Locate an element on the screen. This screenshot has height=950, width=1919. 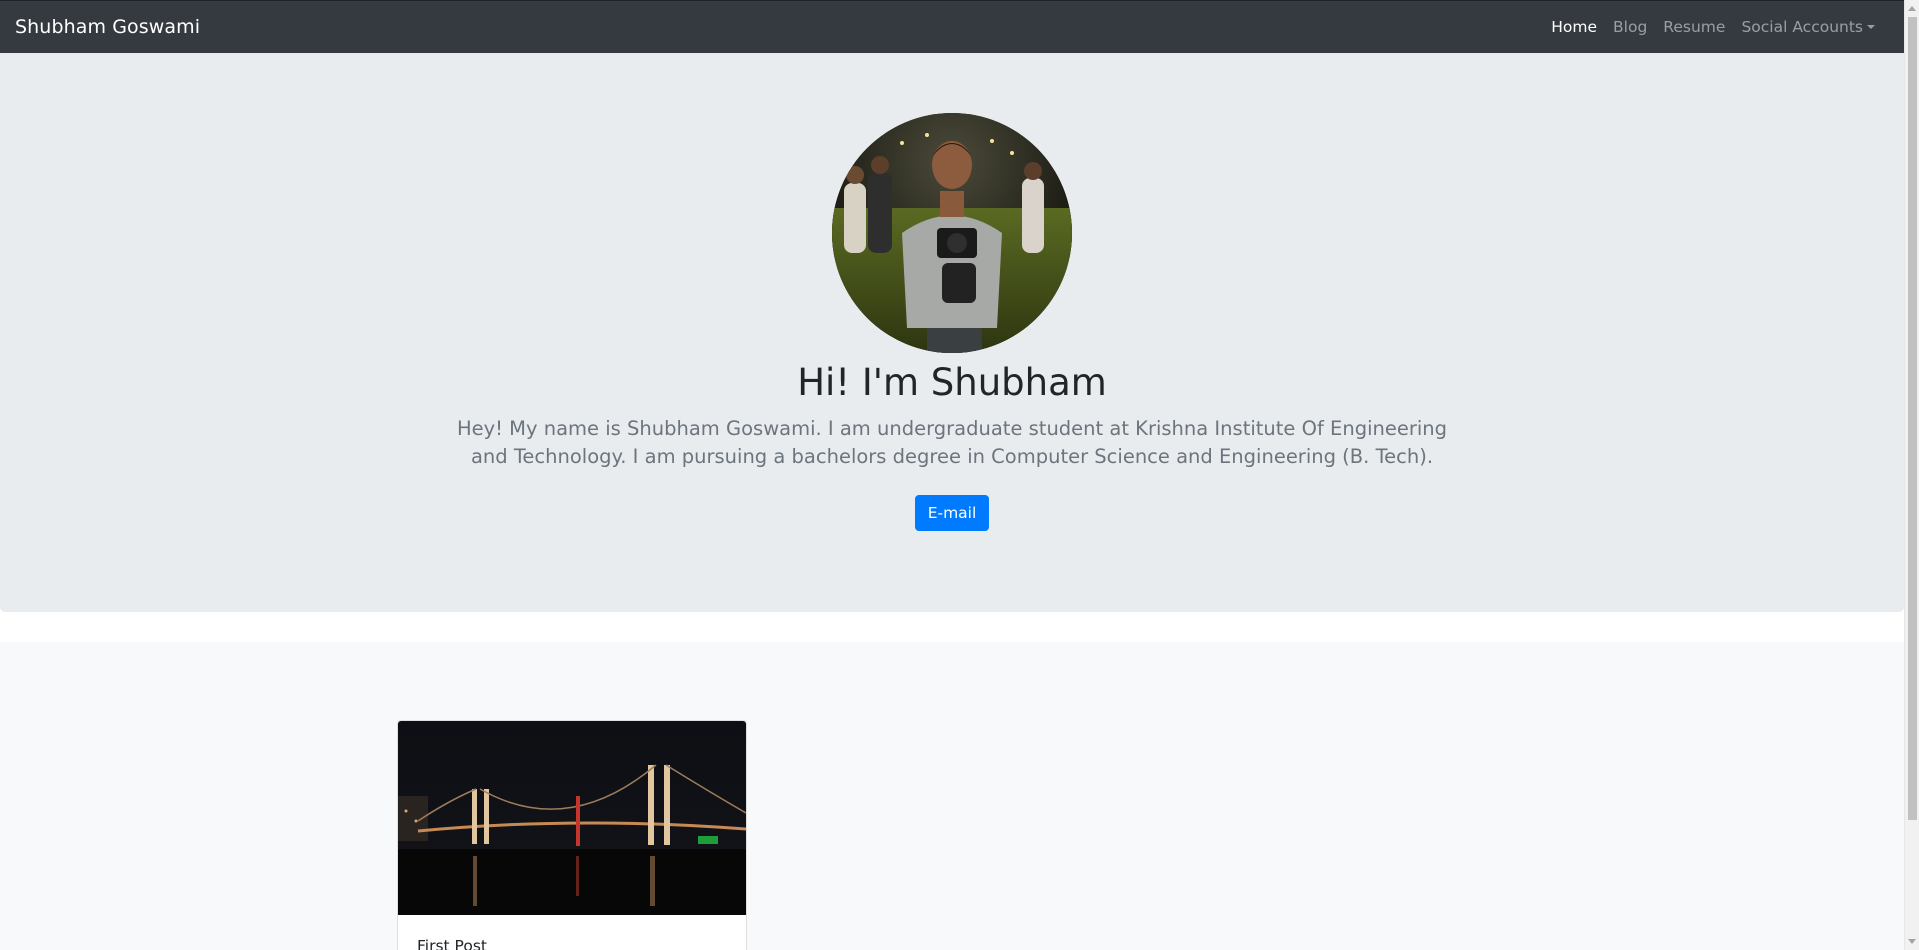
scroll-down-arrow-icon is located at coordinates (1912, 941).